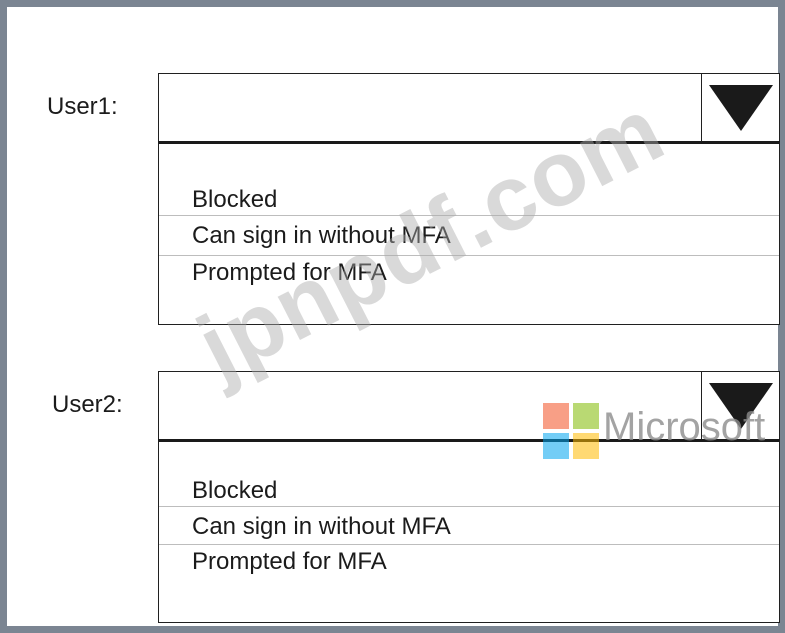 The width and height of the screenshot is (785, 633). What do you see at coordinates (469, 490) in the screenshot?
I see `user2-option-blocked: Blocked` at bounding box center [469, 490].